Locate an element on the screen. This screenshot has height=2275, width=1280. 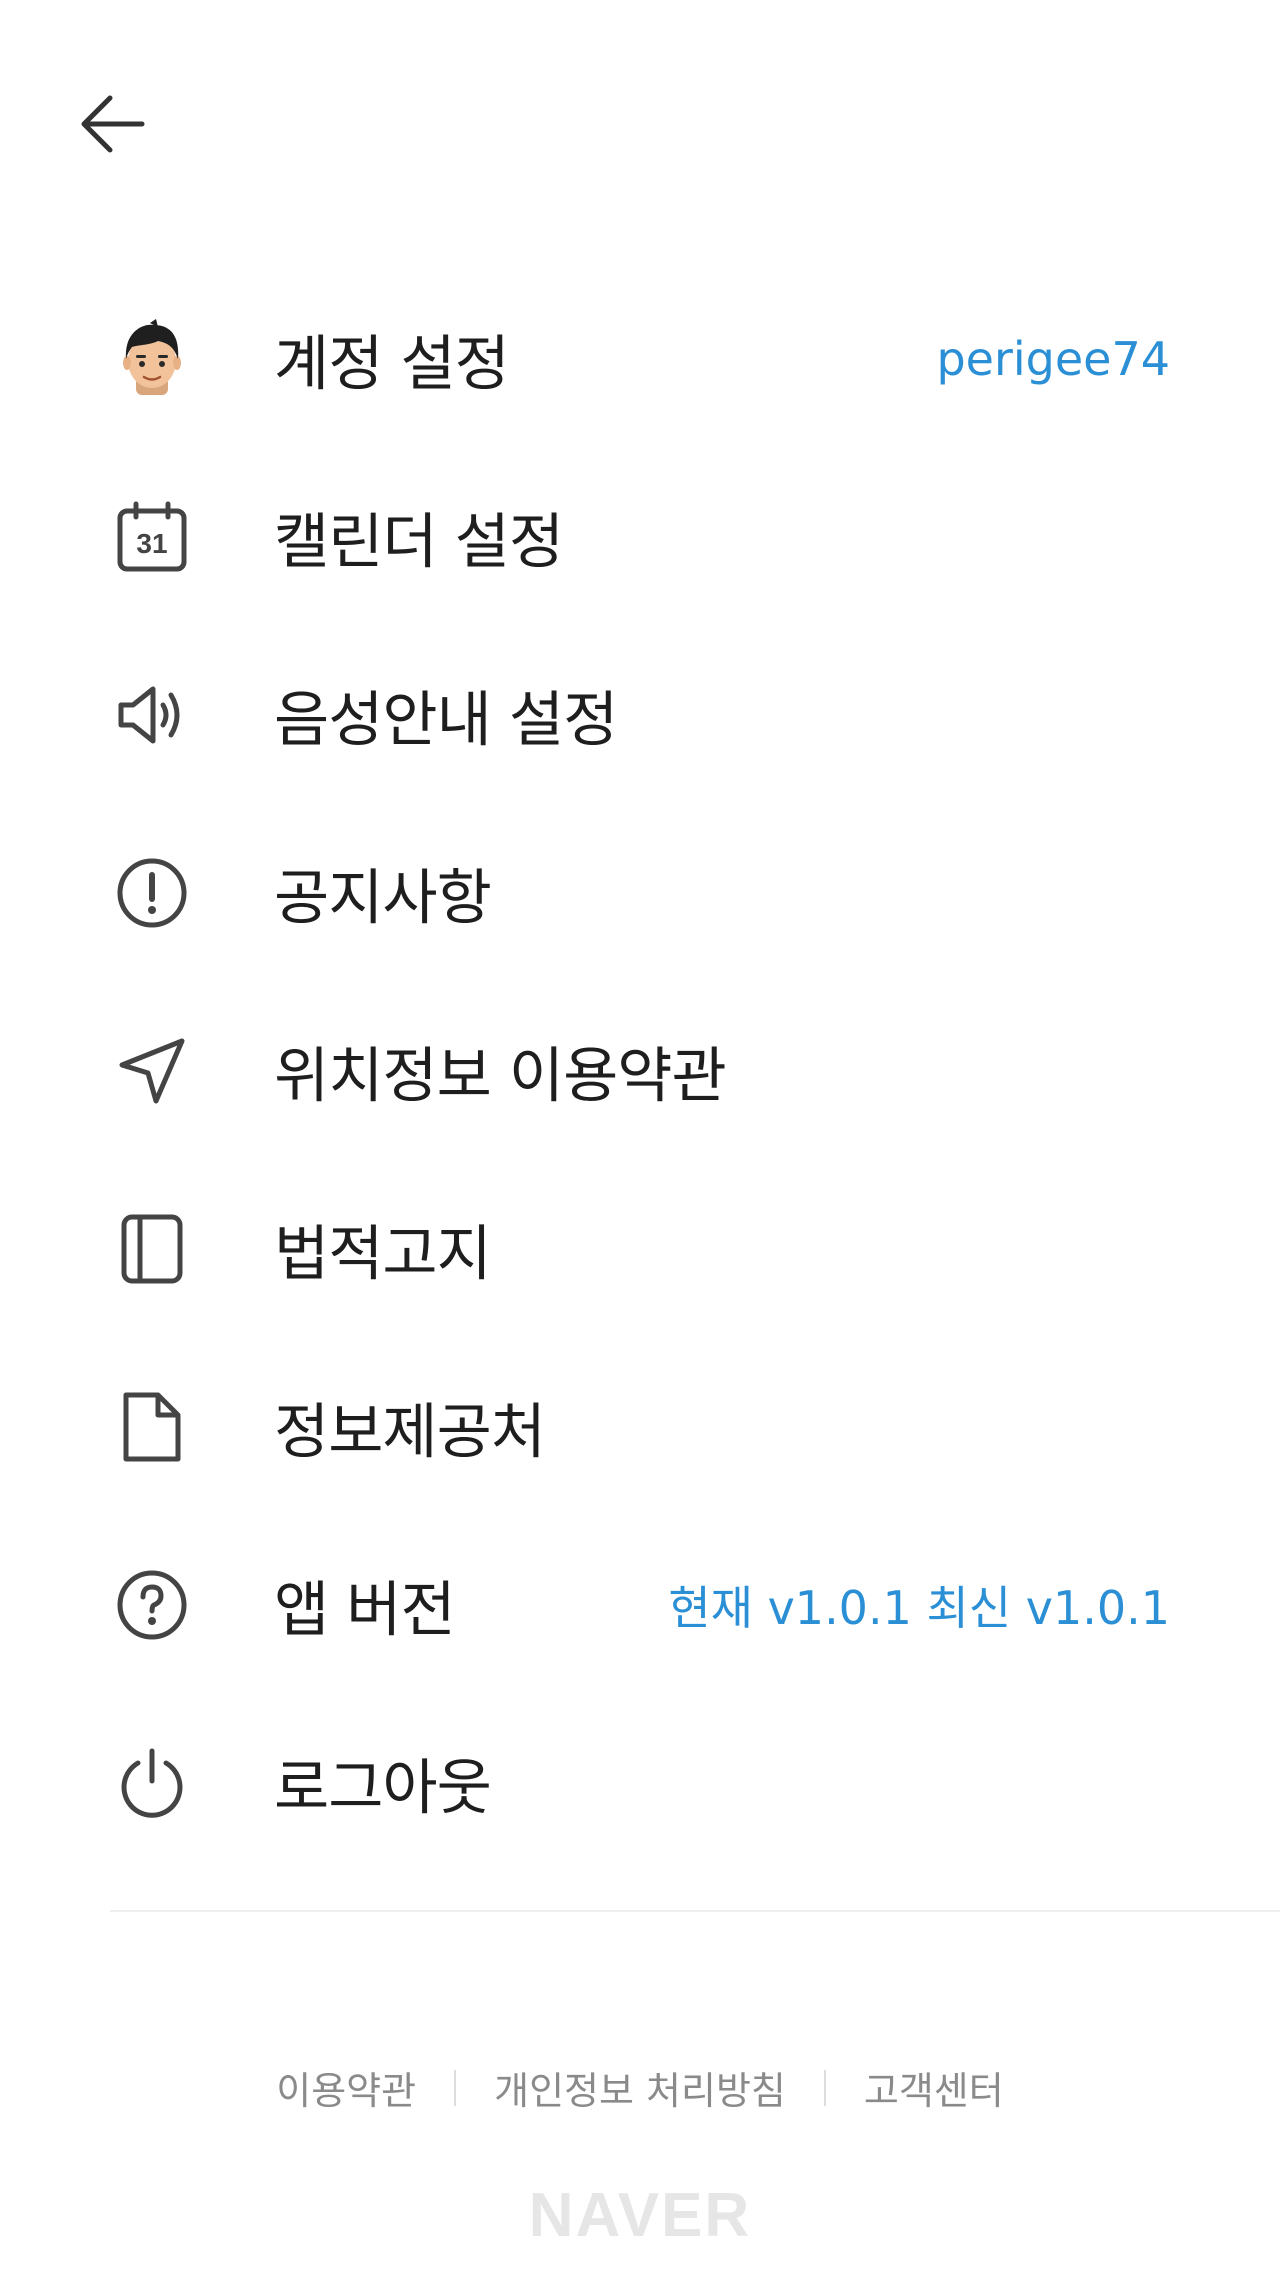
menu-item-voice-guide-settings: 음성안내 설정 is located at coordinates (640, 715).